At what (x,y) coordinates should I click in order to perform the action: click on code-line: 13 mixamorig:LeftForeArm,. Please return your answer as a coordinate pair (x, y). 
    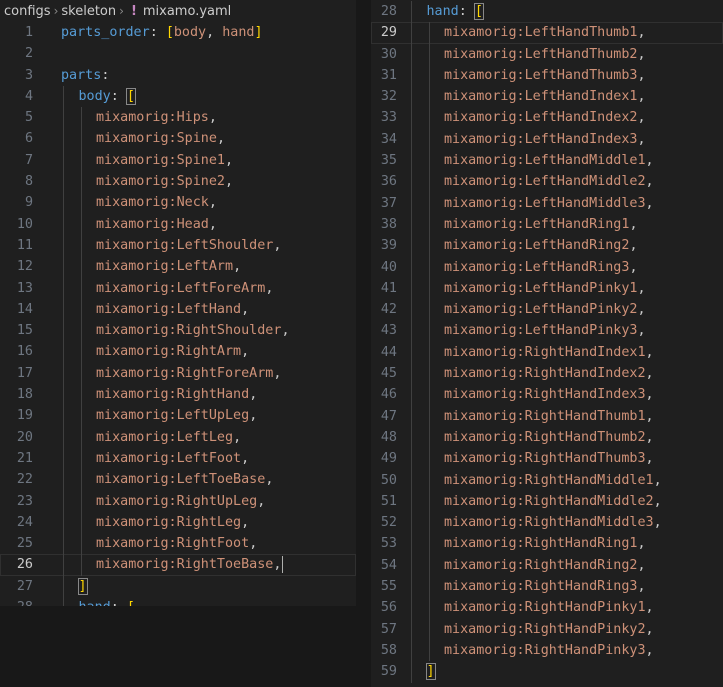
    Looking at the image, I should click on (178, 288).